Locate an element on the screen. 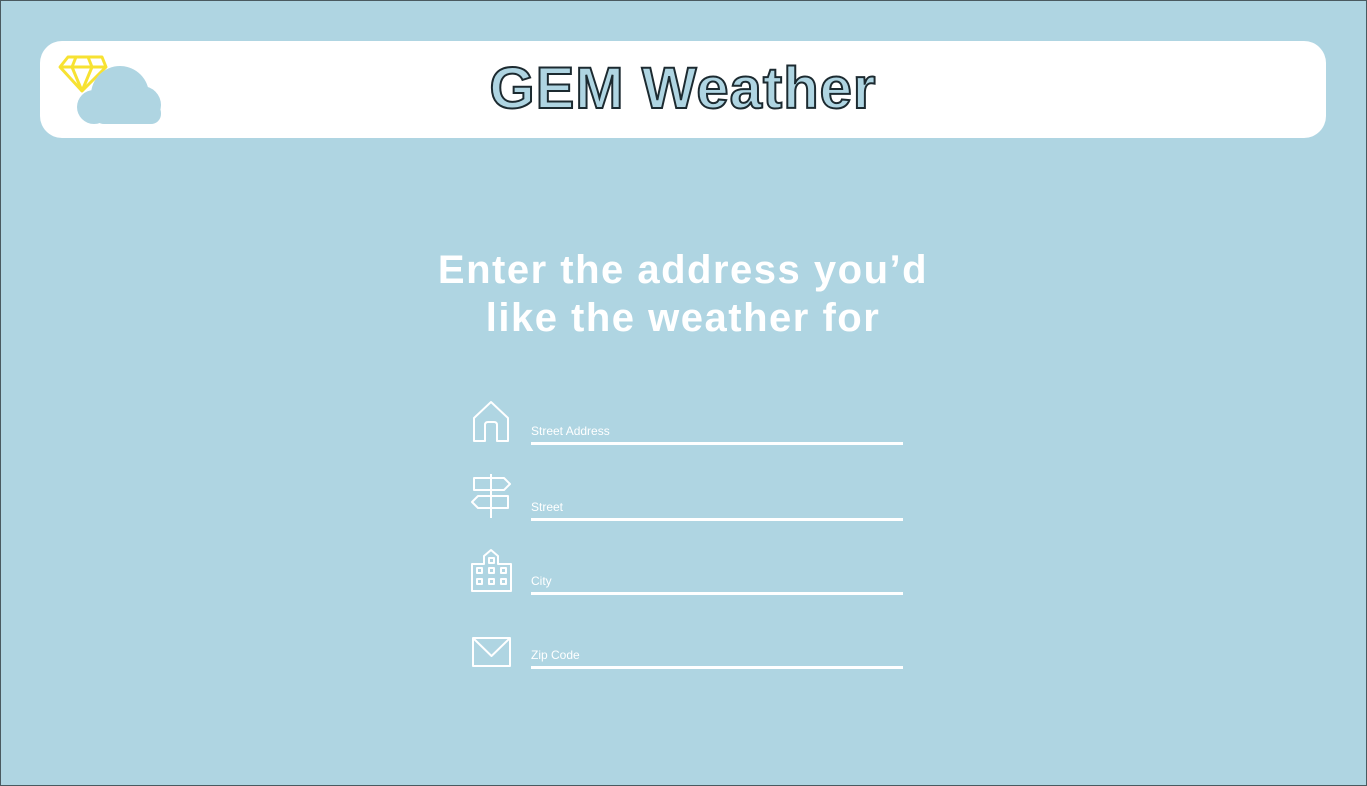  zip-code-row is located at coordinates (690, 658).